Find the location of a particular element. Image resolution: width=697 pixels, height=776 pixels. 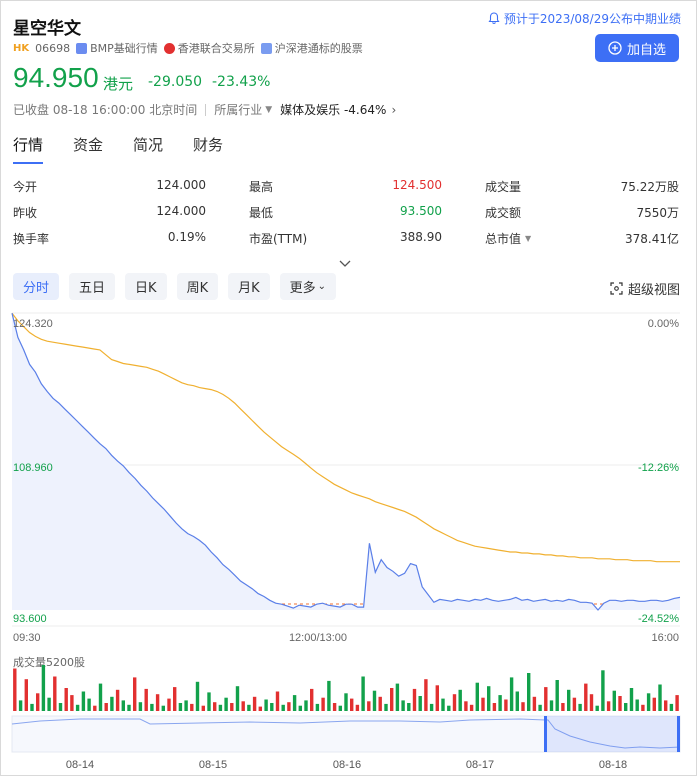

tab-quote: 行情 is located at coordinates (28, 149).